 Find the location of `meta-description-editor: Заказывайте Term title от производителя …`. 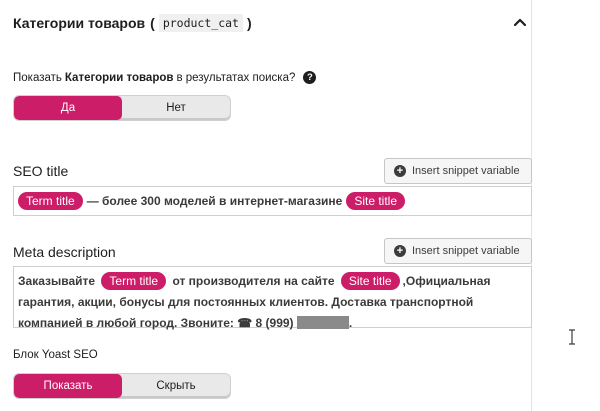

meta-description-editor: Заказывайте Term title от производителя … is located at coordinates (272, 298).